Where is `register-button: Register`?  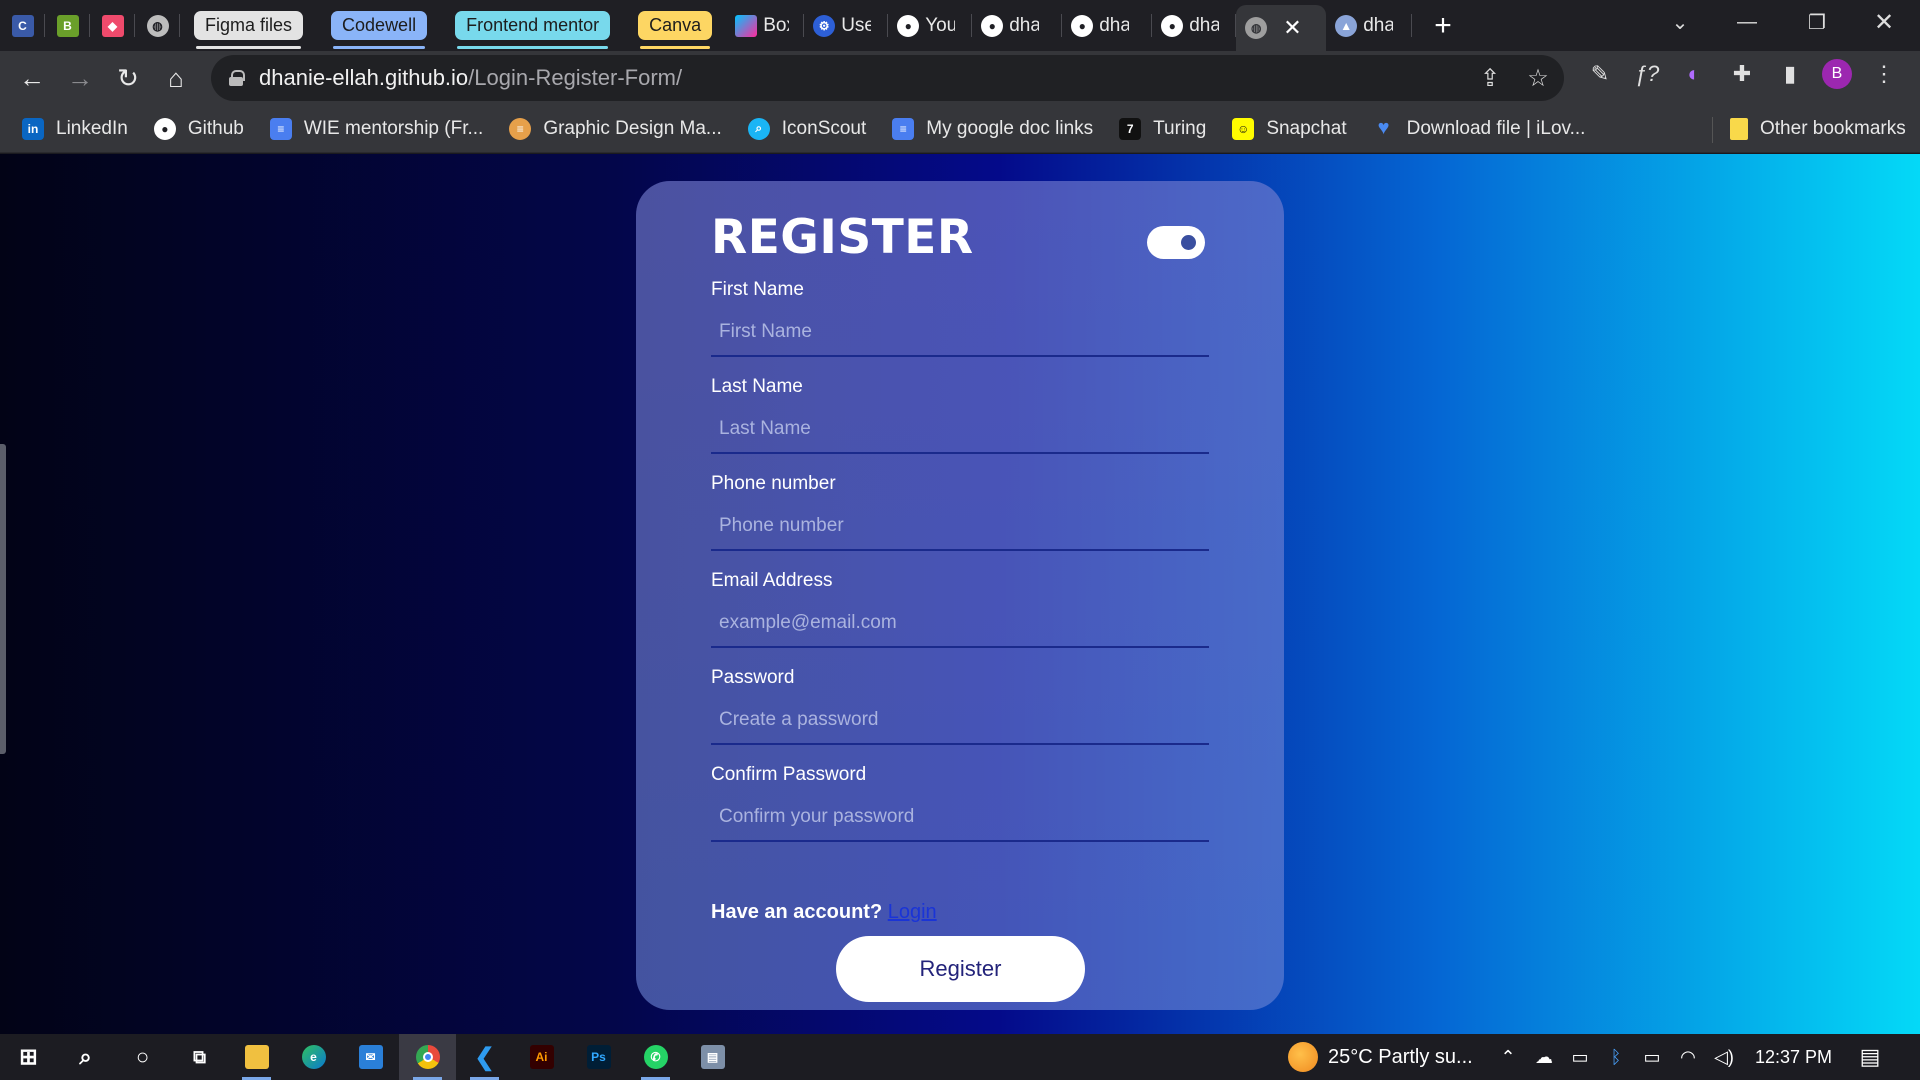 register-button: Register is located at coordinates (960, 969).